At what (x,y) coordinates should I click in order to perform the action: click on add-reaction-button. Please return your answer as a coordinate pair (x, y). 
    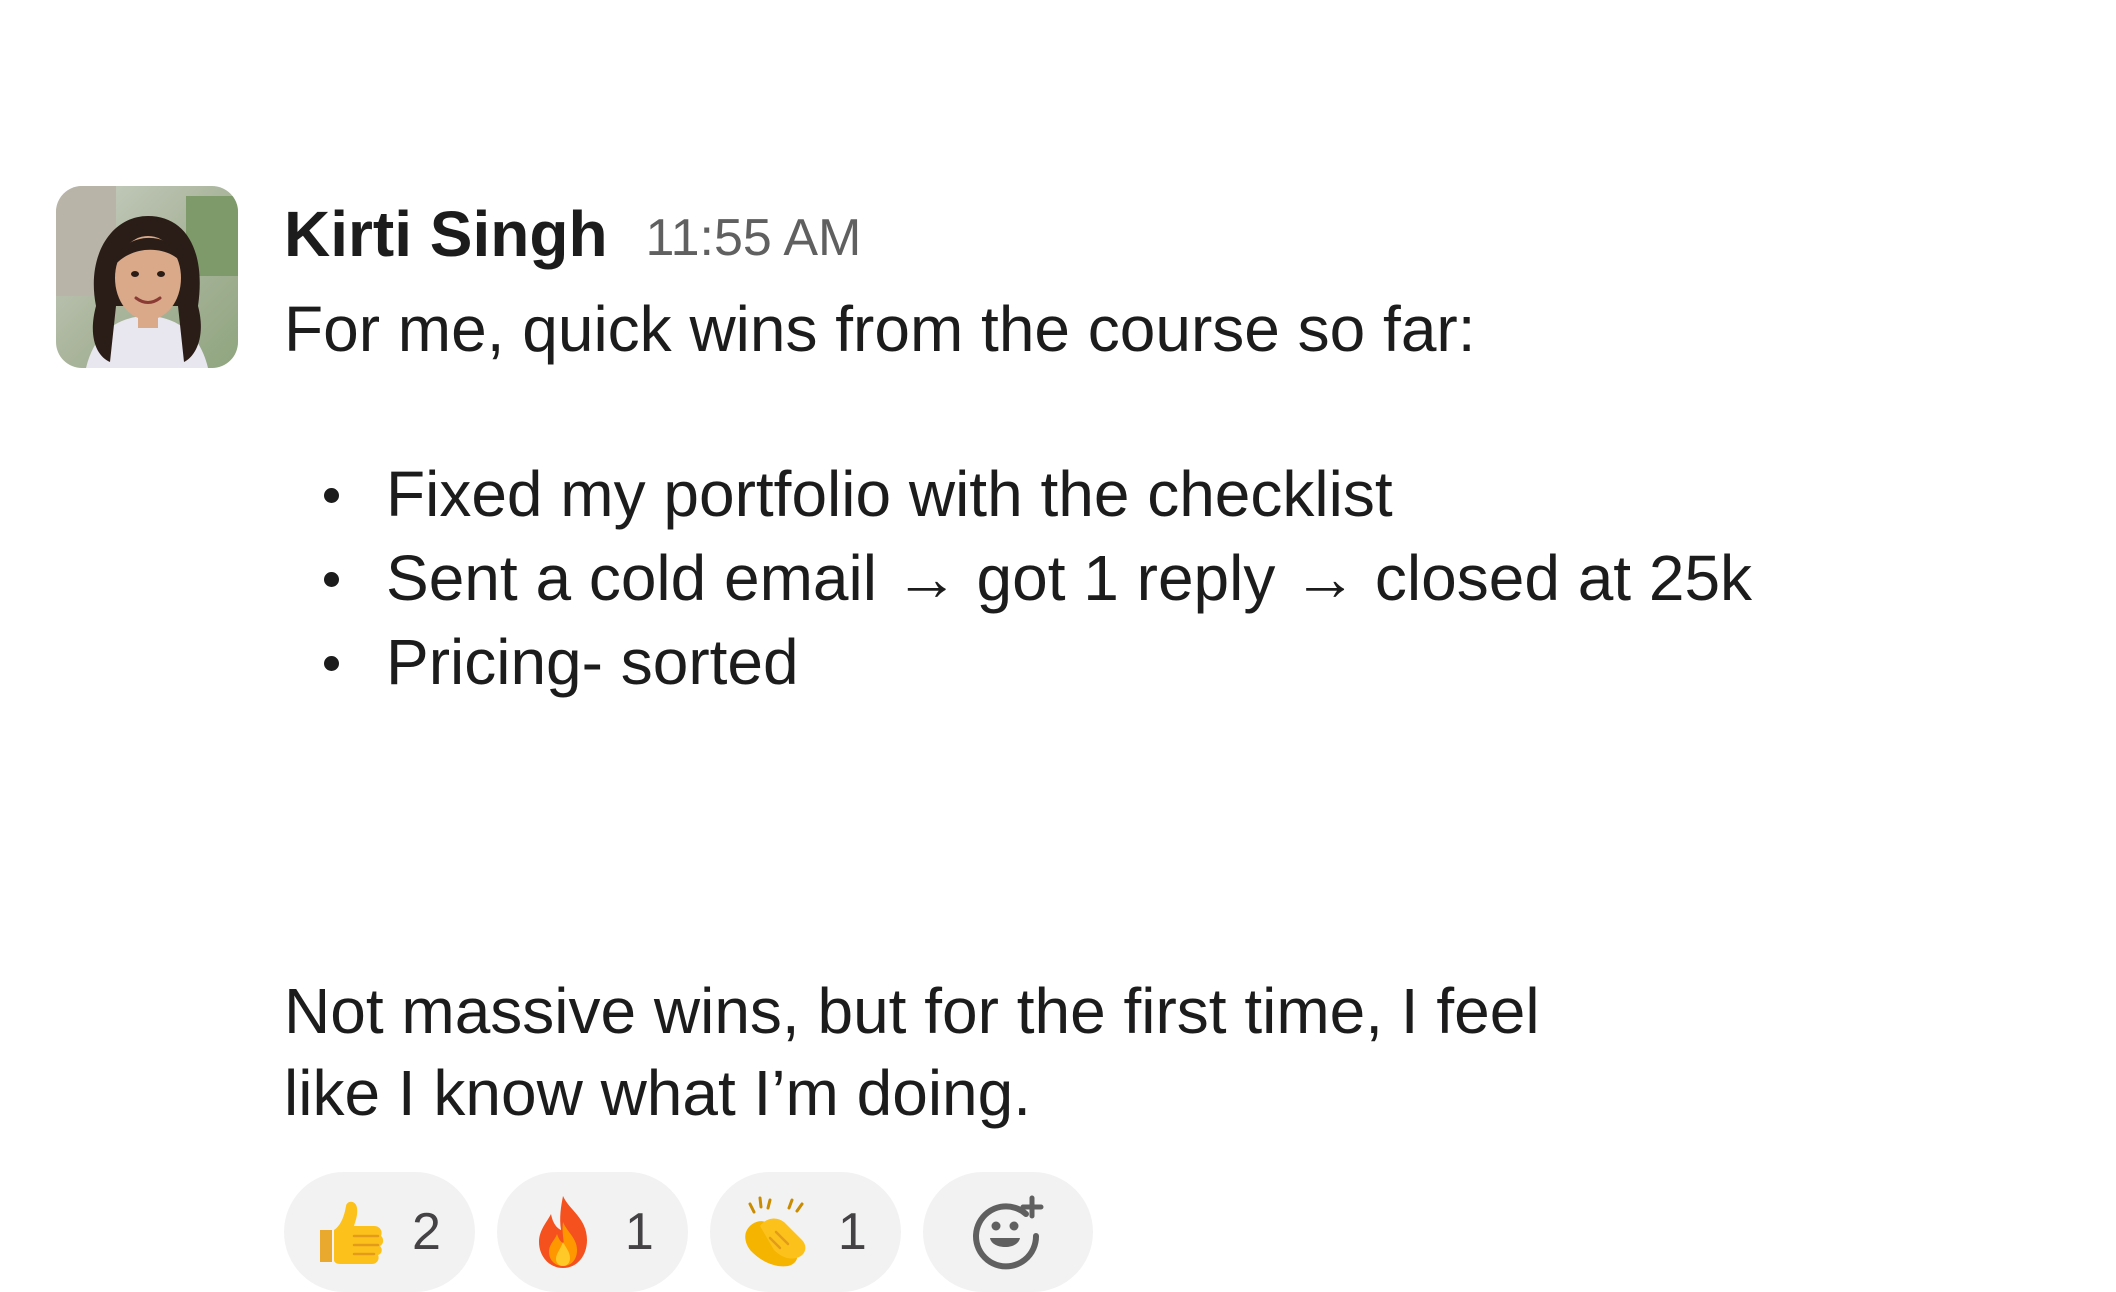
    Looking at the image, I should click on (1007, 1232).